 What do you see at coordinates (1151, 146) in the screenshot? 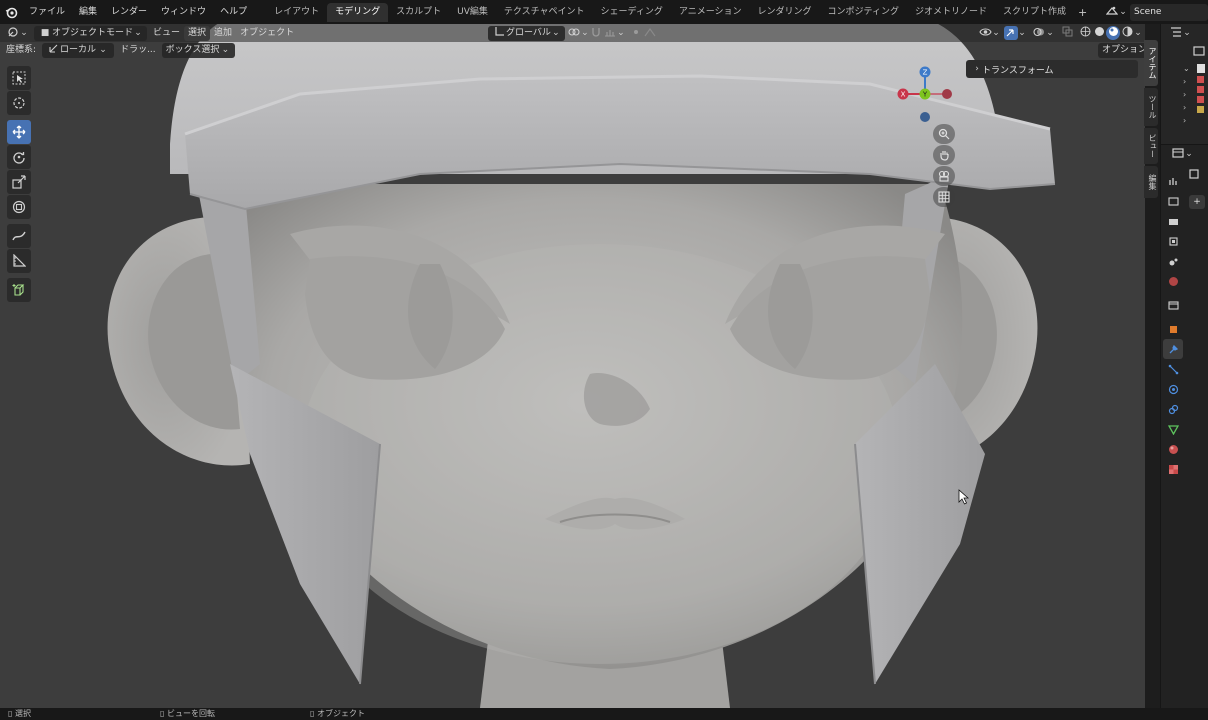
I see `sidebar-tab-view: ビュー` at bounding box center [1151, 146].